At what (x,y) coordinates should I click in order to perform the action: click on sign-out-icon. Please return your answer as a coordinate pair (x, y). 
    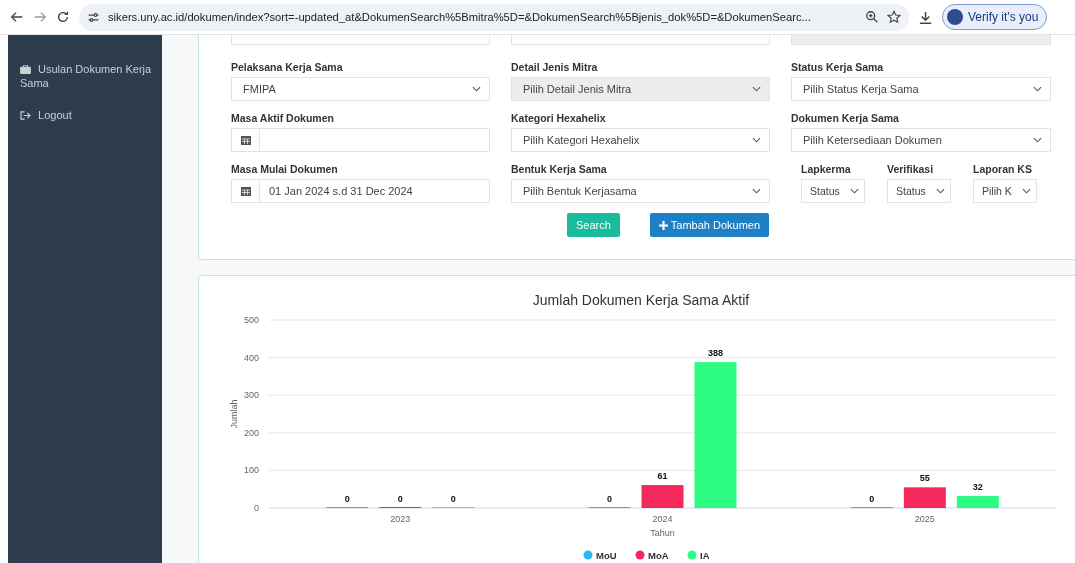
    Looking at the image, I should click on (25, 115).